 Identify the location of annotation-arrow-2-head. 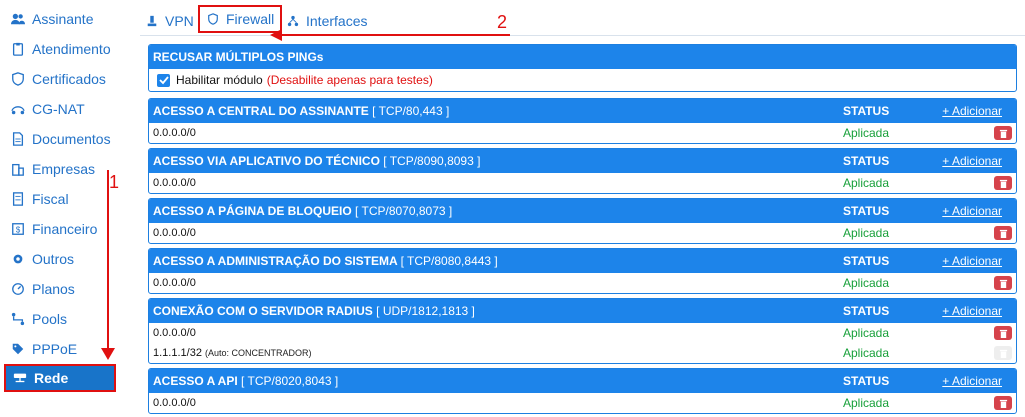
(276, 35).